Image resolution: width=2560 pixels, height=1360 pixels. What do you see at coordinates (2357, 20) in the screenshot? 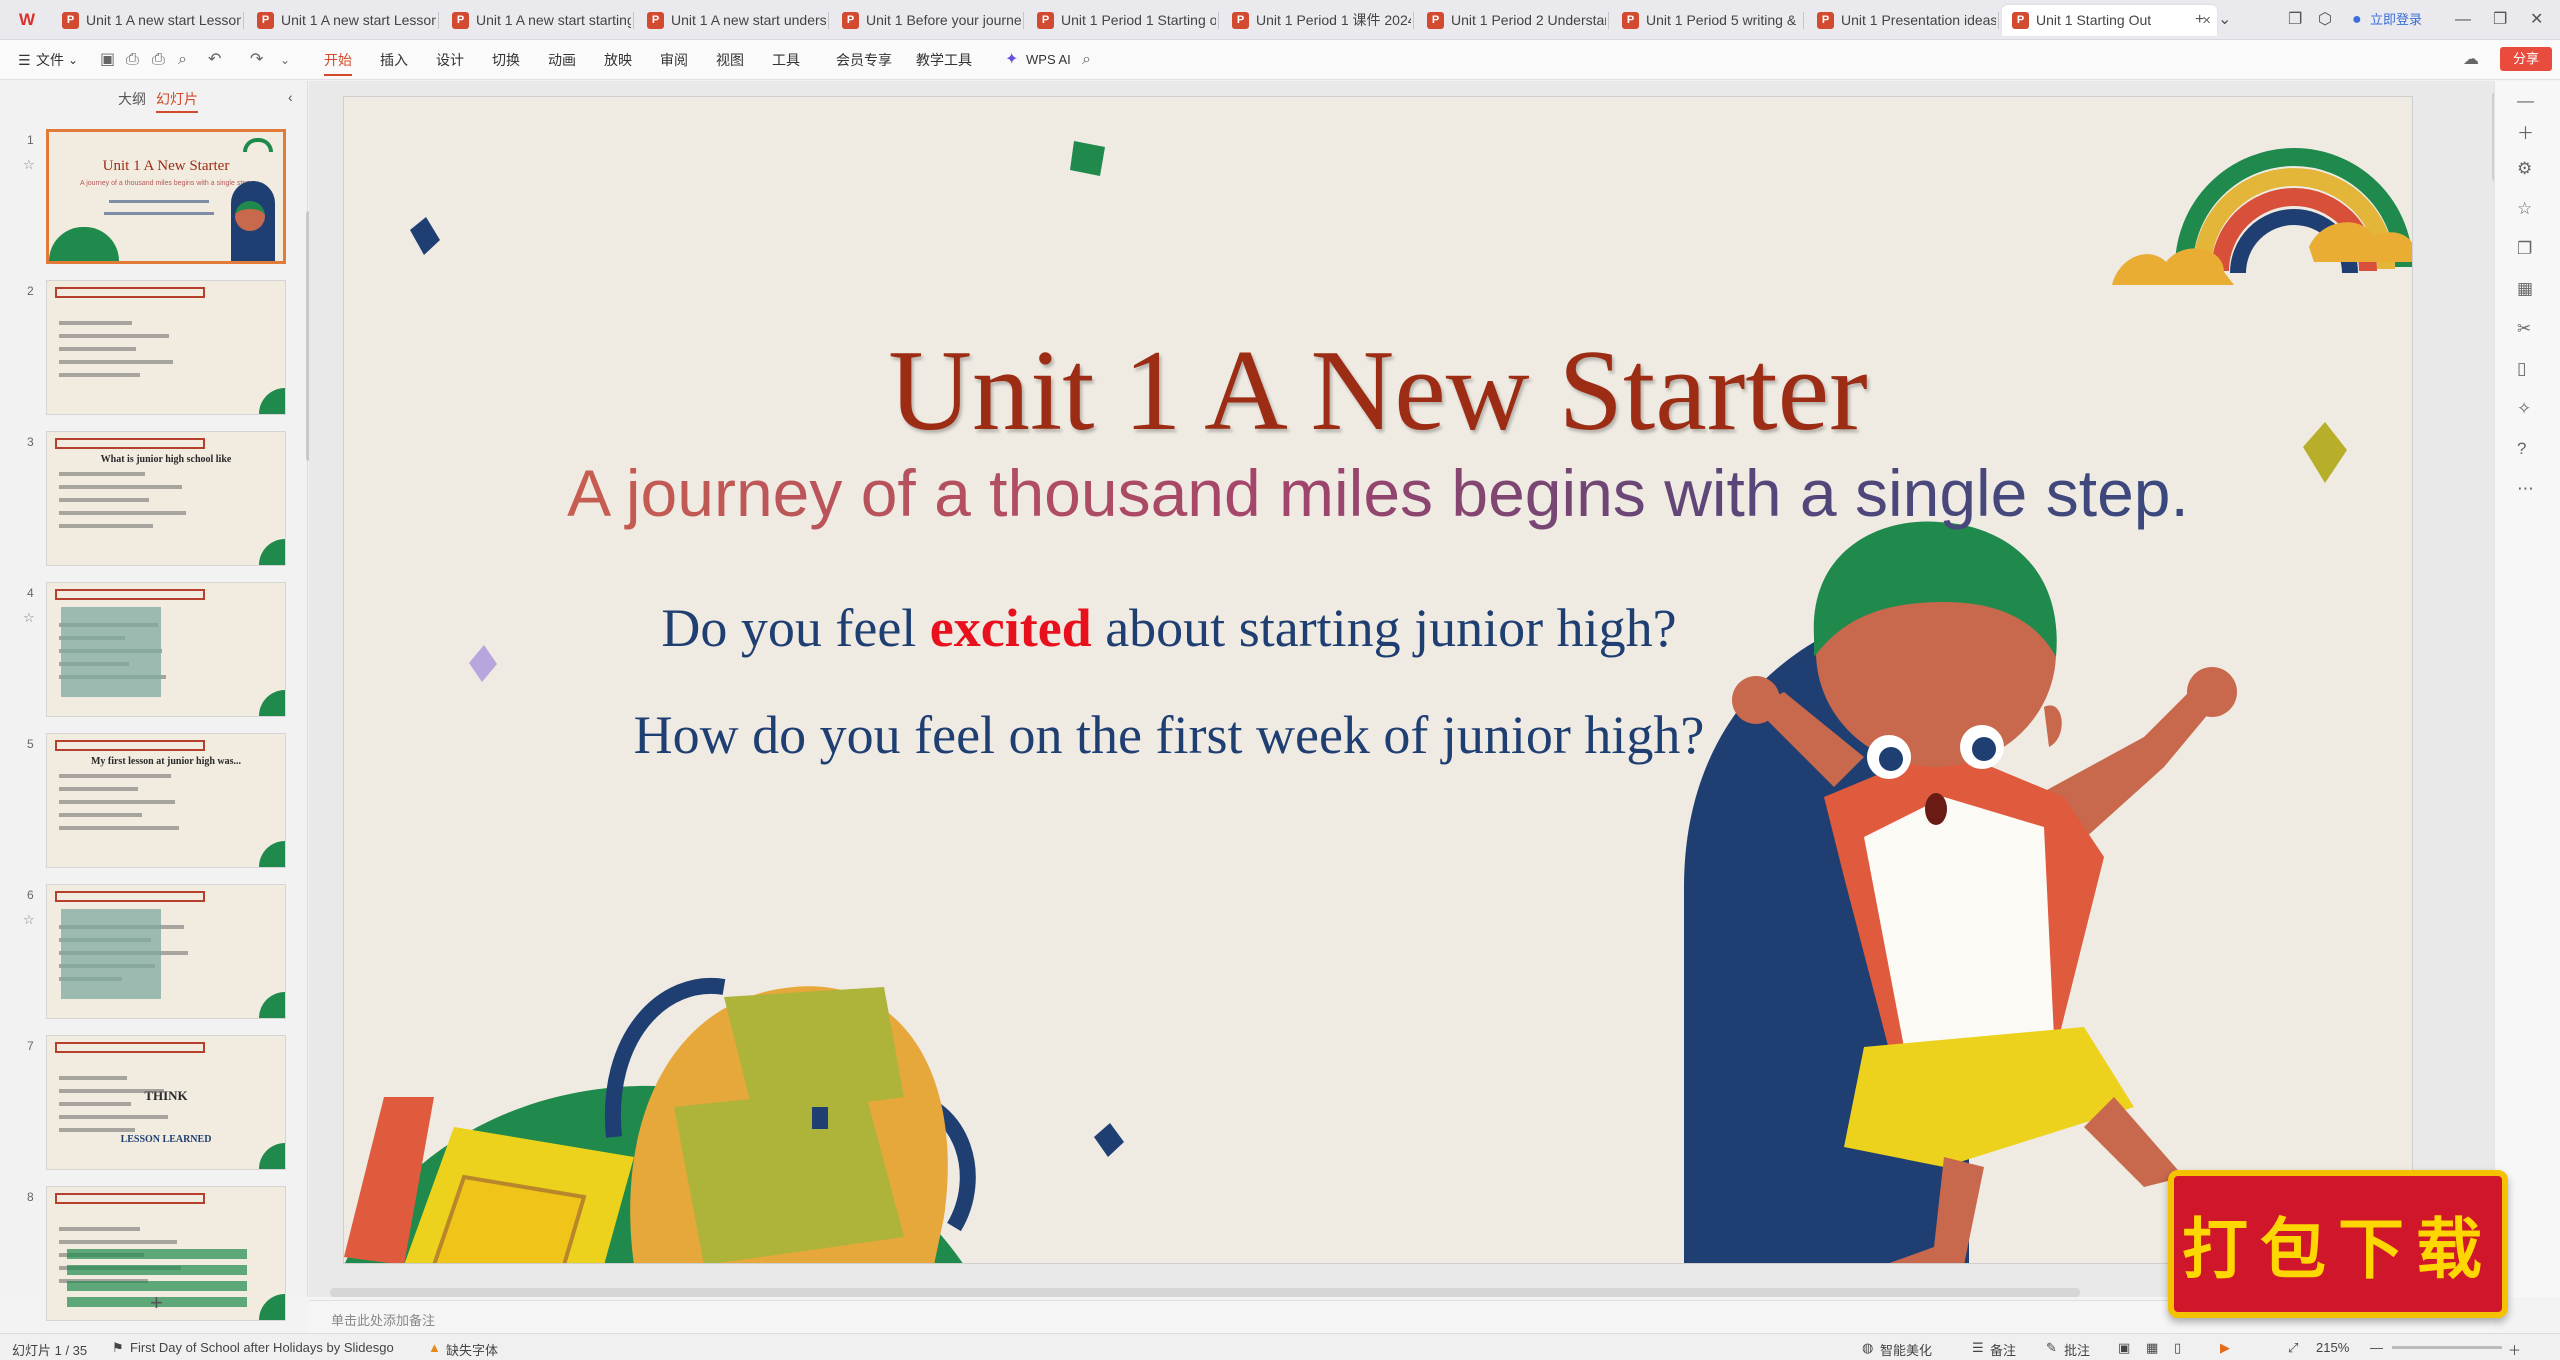
I see `user-avatar-icon: ●` at bounding box center [2357, 20].